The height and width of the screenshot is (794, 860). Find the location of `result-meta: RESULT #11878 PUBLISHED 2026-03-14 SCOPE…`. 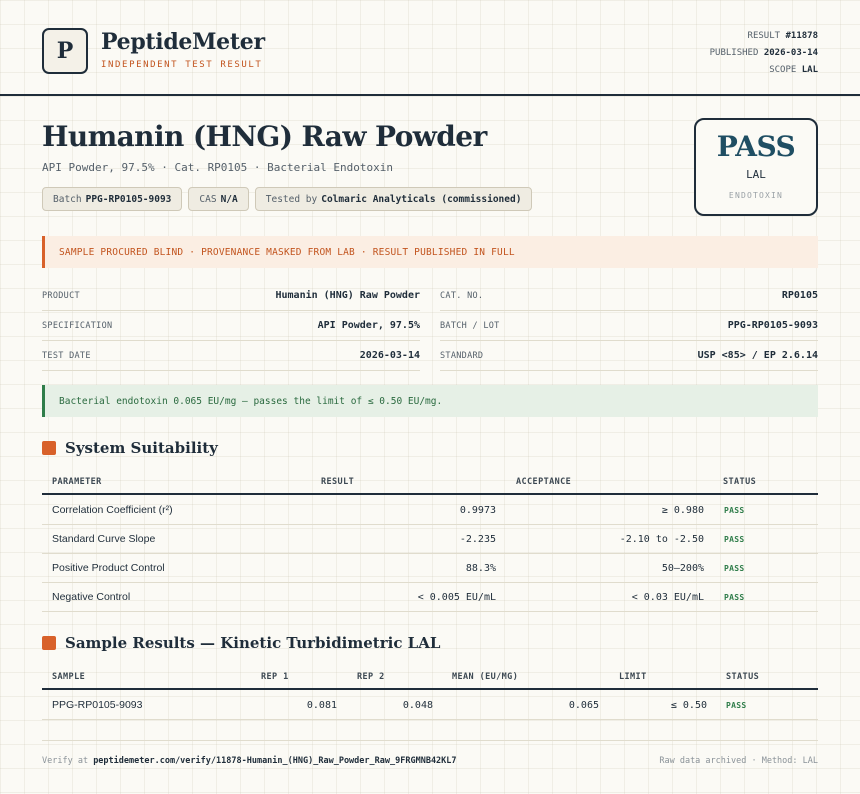

result-meta: RESULT #11878 PUBLISHED 2026-03-14 SCOPE… is located at coordinates (764, 53).